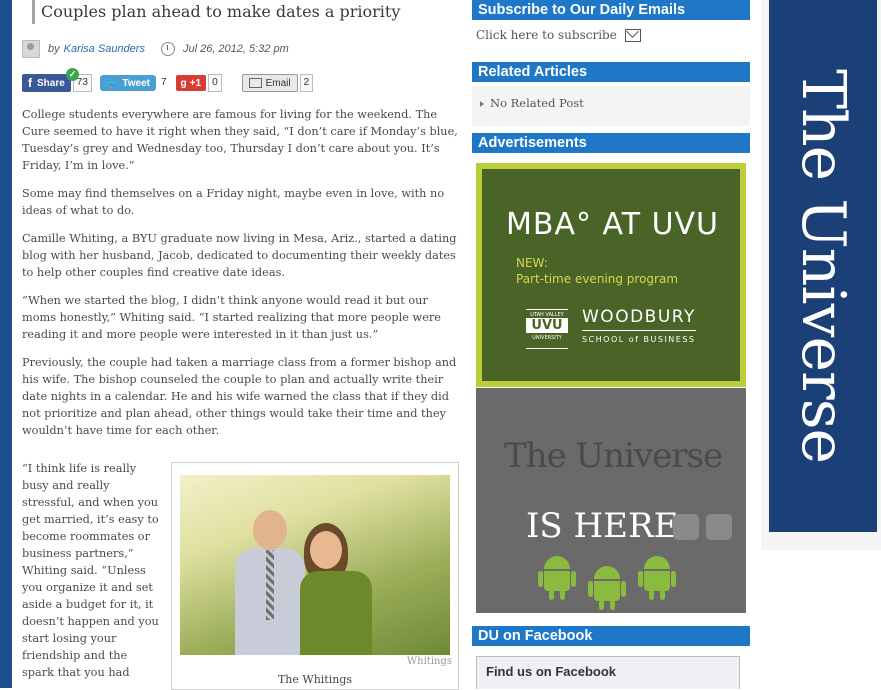 The image size is (881, 690). What do you see at coordinates (255, 83) in the screenshot?
I see `envelope-icon` at bounding box center [255, 83].